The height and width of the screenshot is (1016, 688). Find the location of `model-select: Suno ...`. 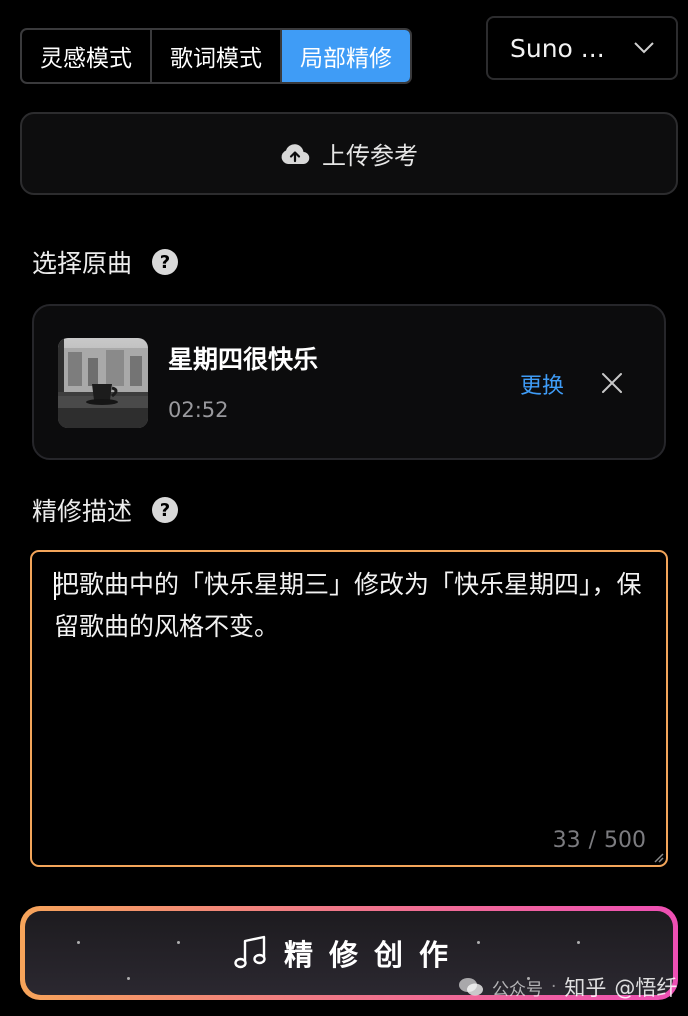

model-select: Suno ... is located at coordinates (582, 48).